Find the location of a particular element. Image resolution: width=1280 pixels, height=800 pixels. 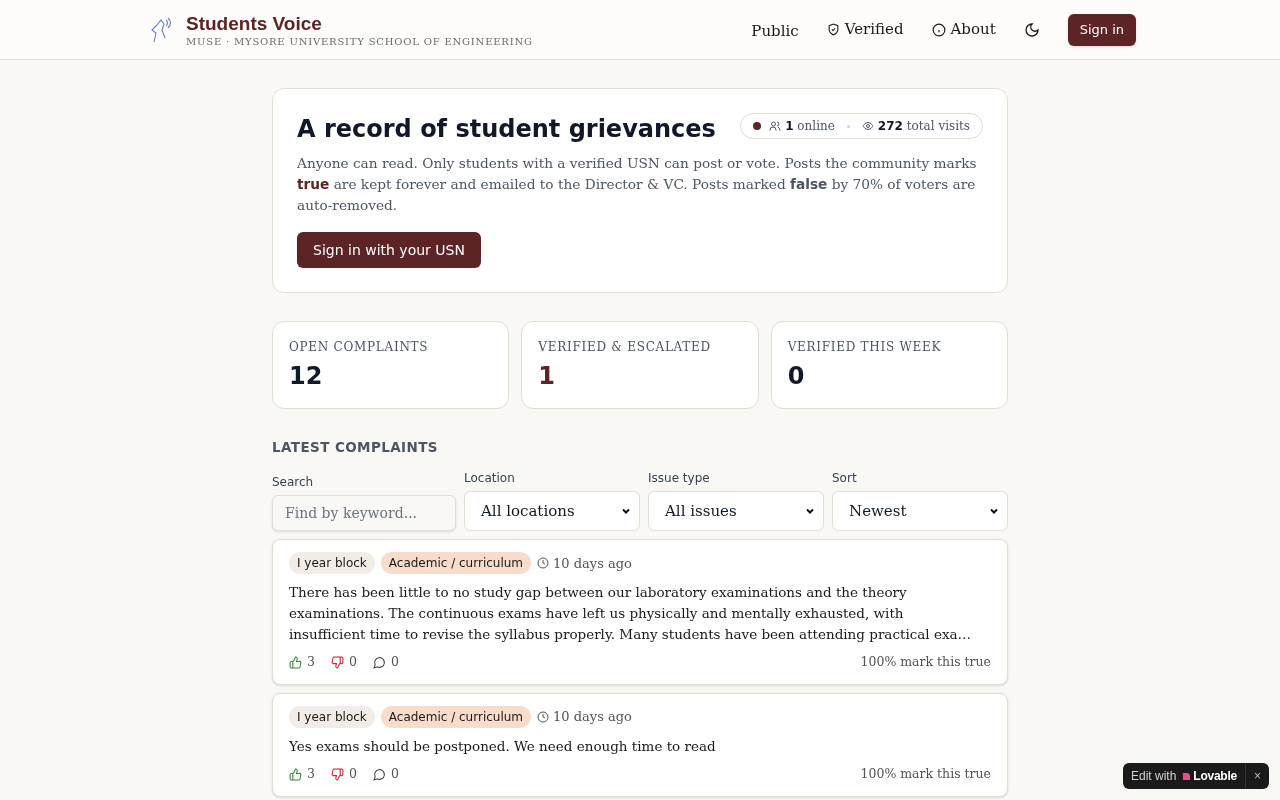

badge-label: Edit with is located at coordinates (1153, 776).